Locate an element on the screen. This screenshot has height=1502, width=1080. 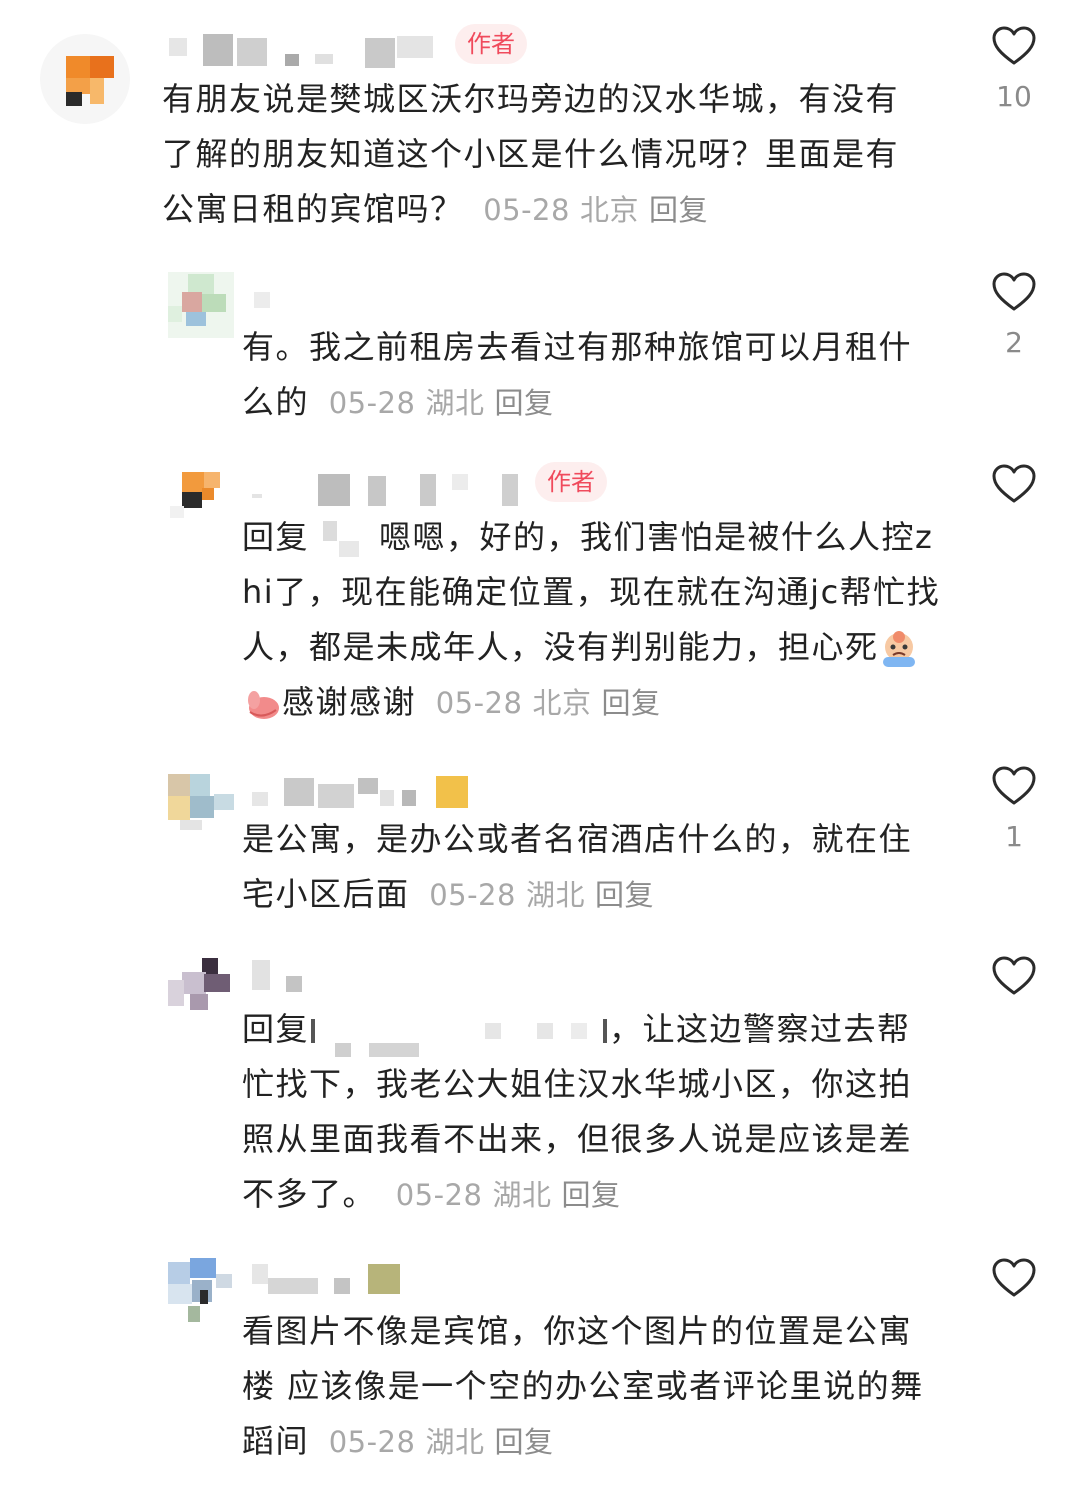
pointing-hand-emoji is located at coordinates (263, 705).